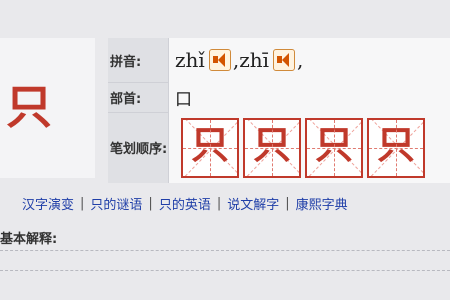  I want to click on pinyin-label: 拼音:, so click(126, 62).